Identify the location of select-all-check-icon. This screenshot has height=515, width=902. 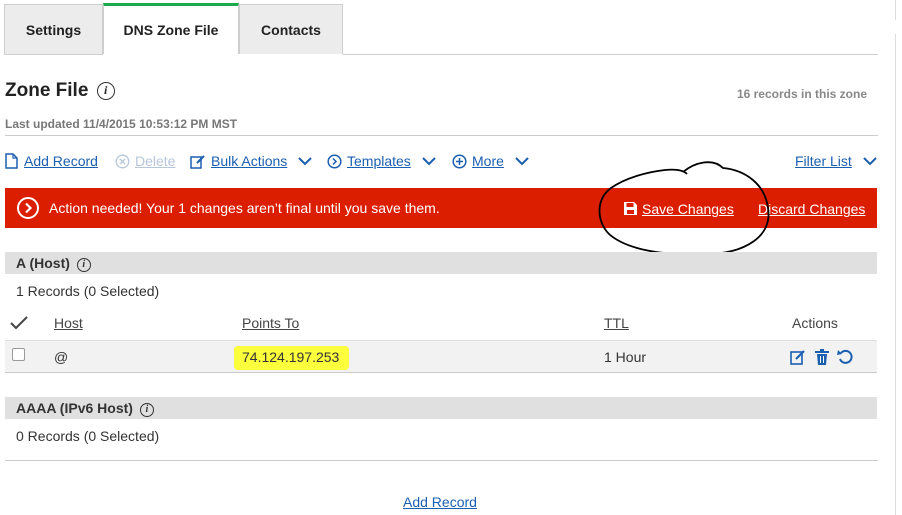
(19, 323).